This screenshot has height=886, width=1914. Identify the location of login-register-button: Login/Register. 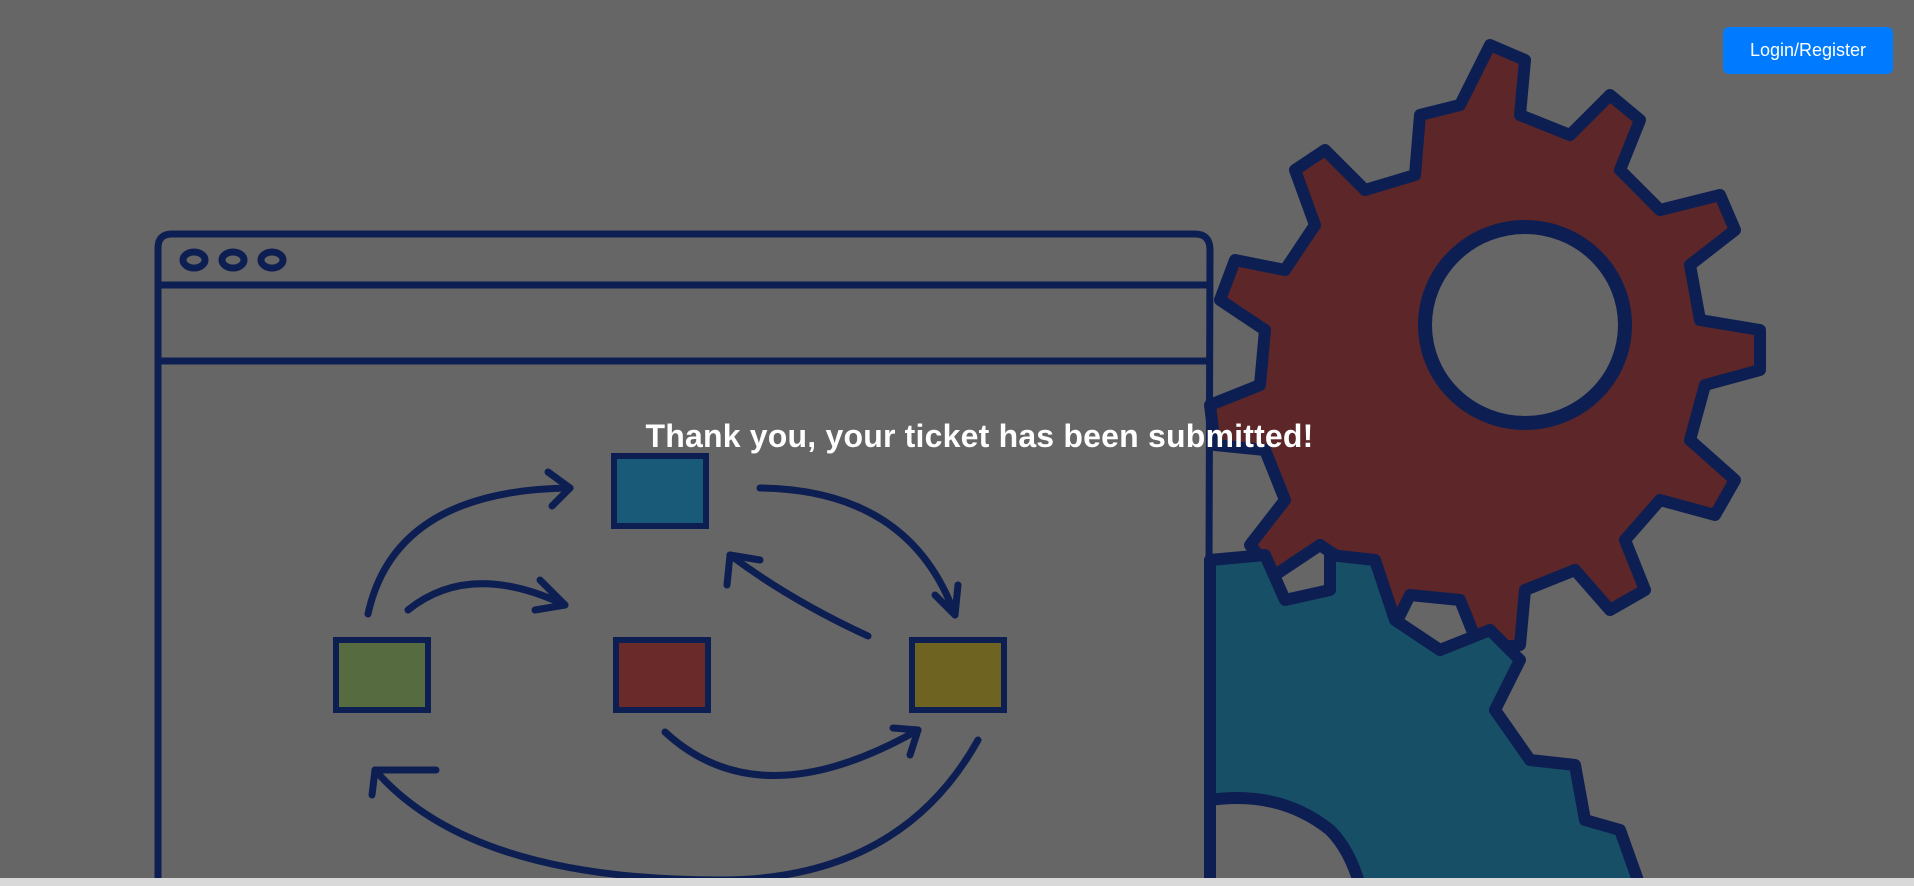
(1808, 50).